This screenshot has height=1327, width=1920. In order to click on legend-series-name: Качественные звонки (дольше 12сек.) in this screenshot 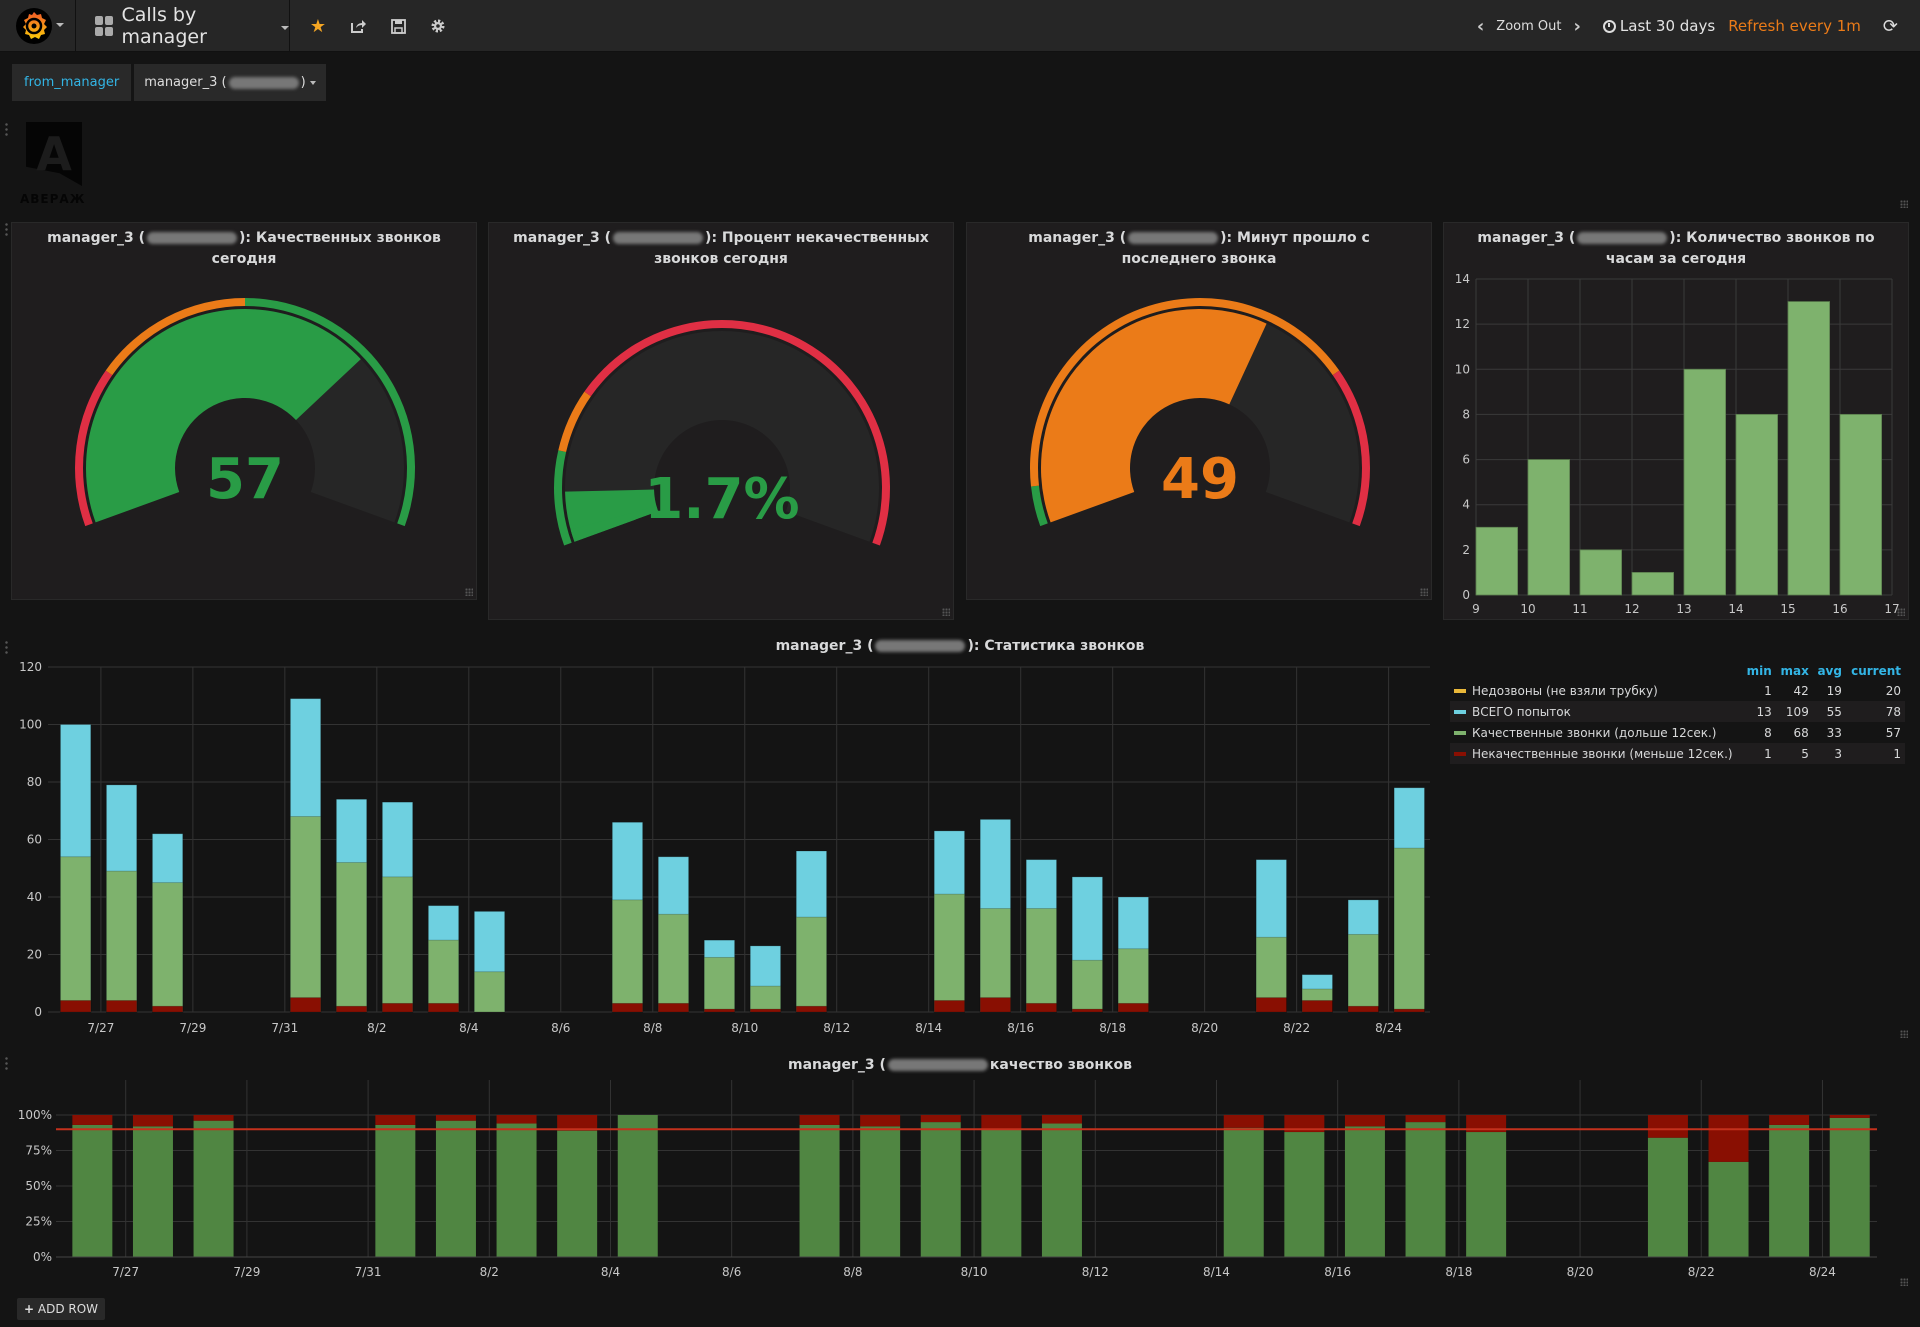, I will do `click(1596, 732)`.